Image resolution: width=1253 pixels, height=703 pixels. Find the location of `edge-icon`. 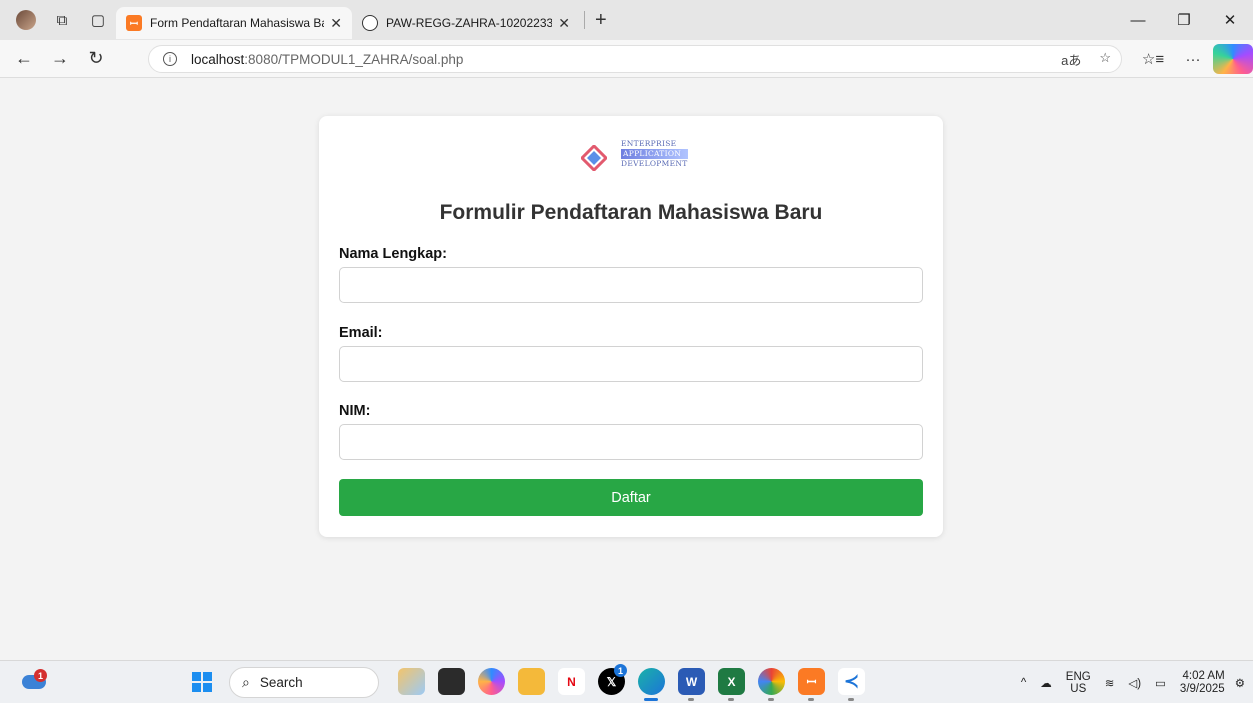

edge-icon is located at coordinates (651, 684).